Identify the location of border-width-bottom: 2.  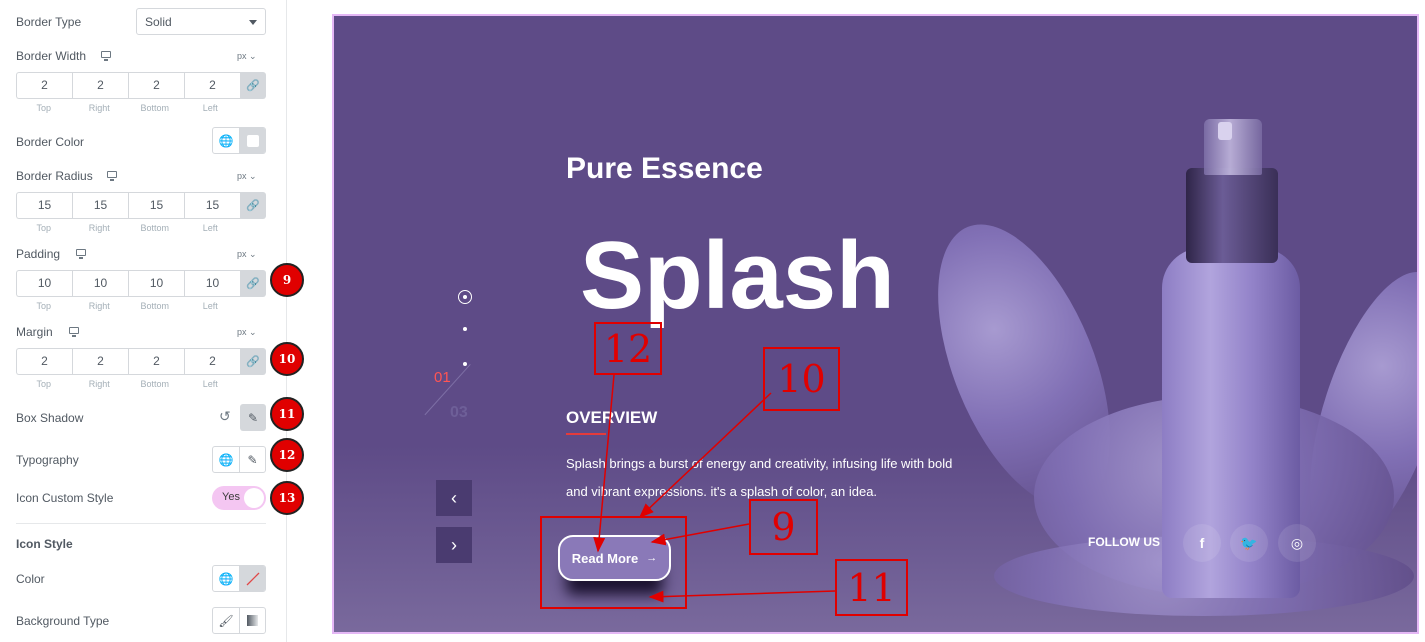
(156, 85).